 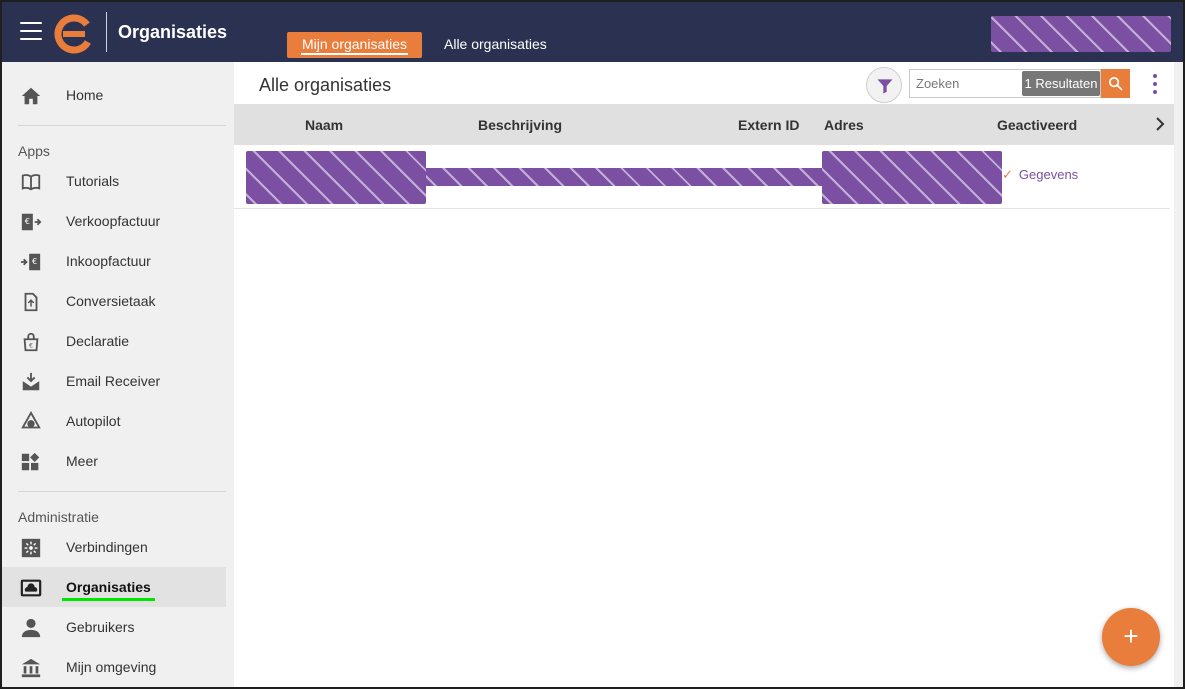 What do you see at coordinates (1007, 174) in the screenshot?
I see `checkmark-icon: ✓` at bounding box center [1007, 174].